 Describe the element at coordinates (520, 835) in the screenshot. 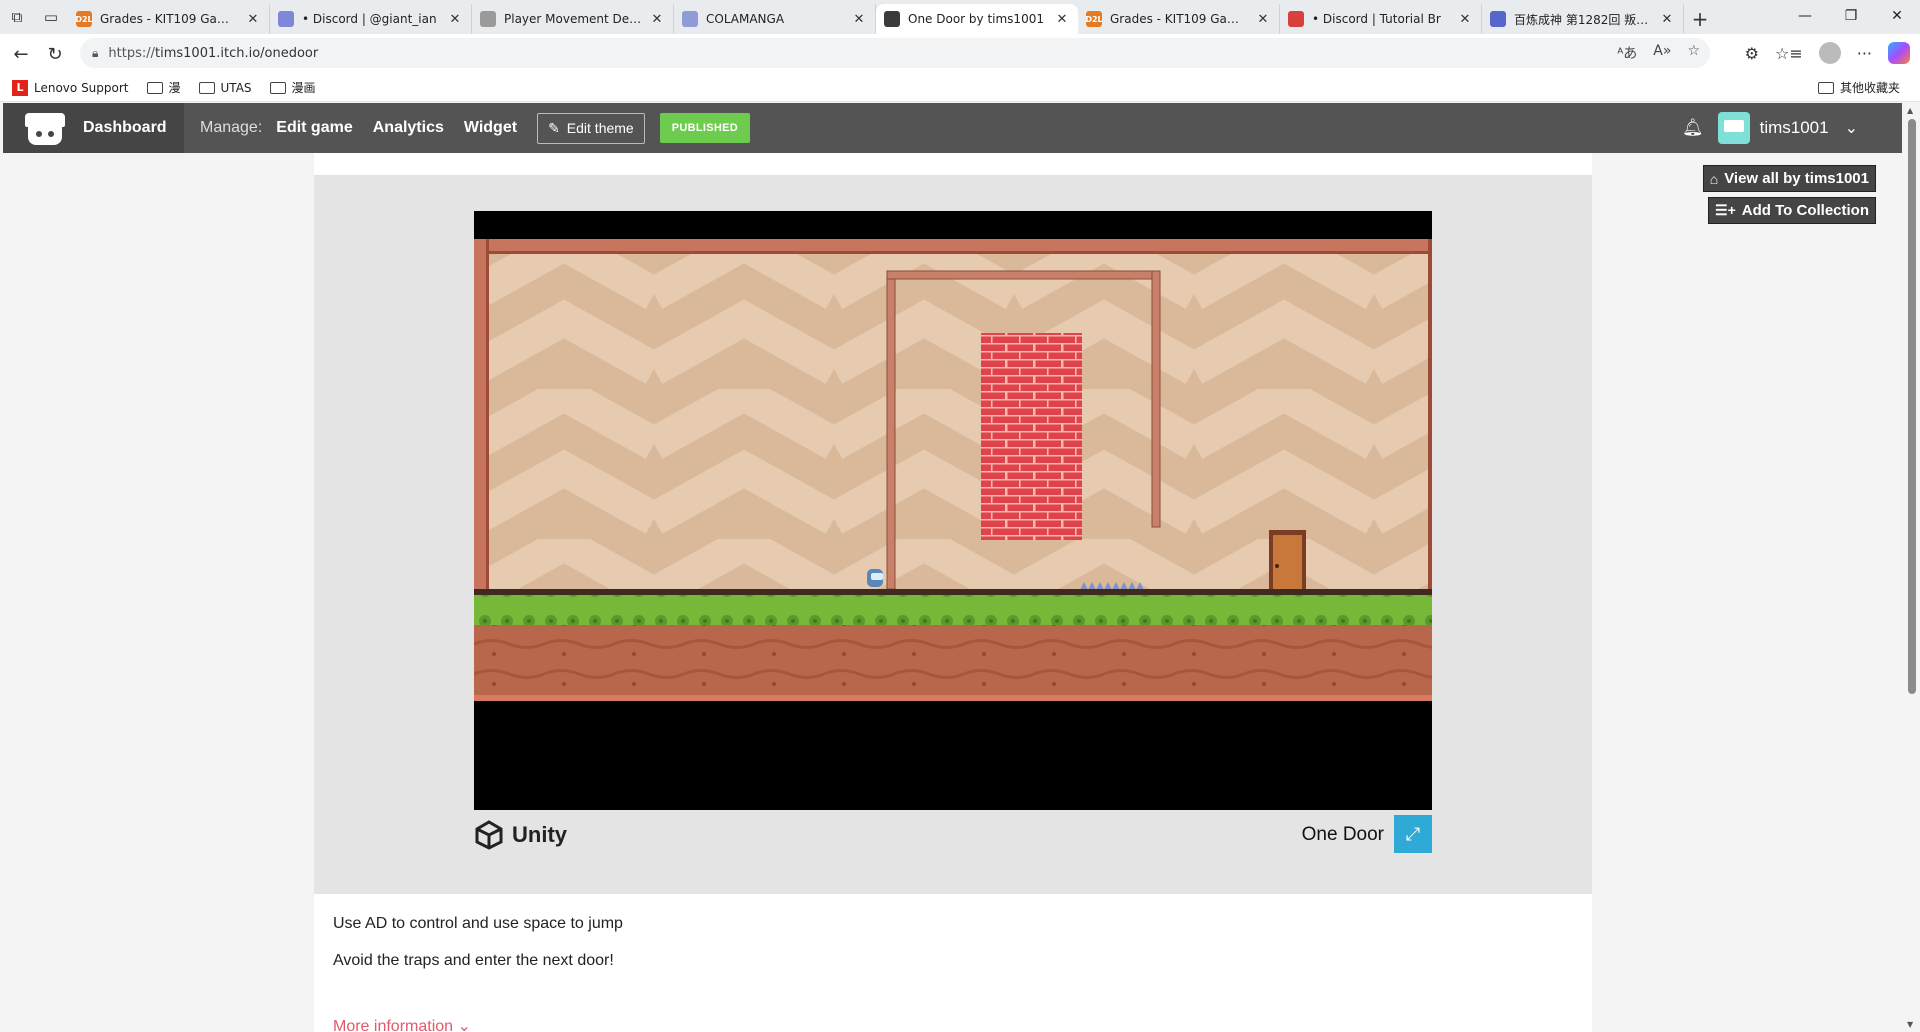

I see `unity-logo: Unity` at that location.